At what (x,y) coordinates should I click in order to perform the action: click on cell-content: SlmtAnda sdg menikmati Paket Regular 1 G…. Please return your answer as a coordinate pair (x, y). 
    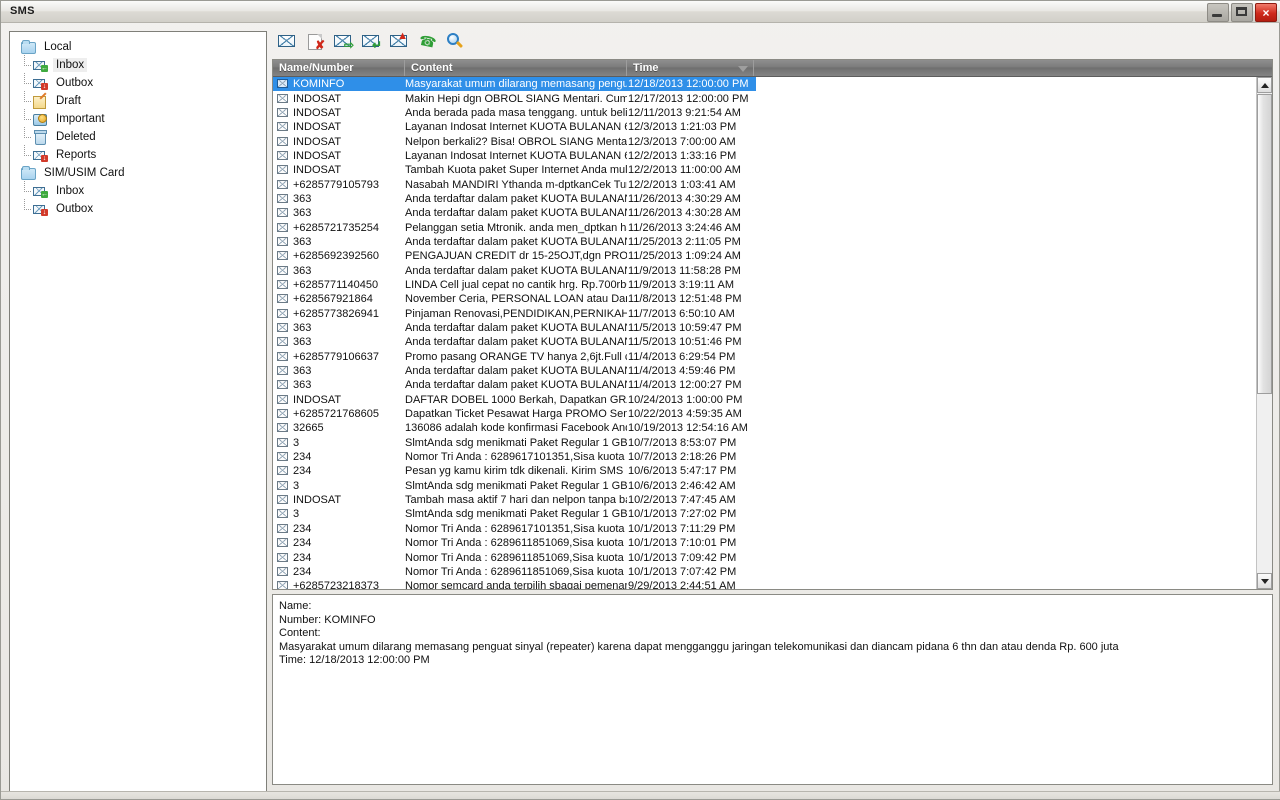
    Looking at the image, I should click on (516, 442).